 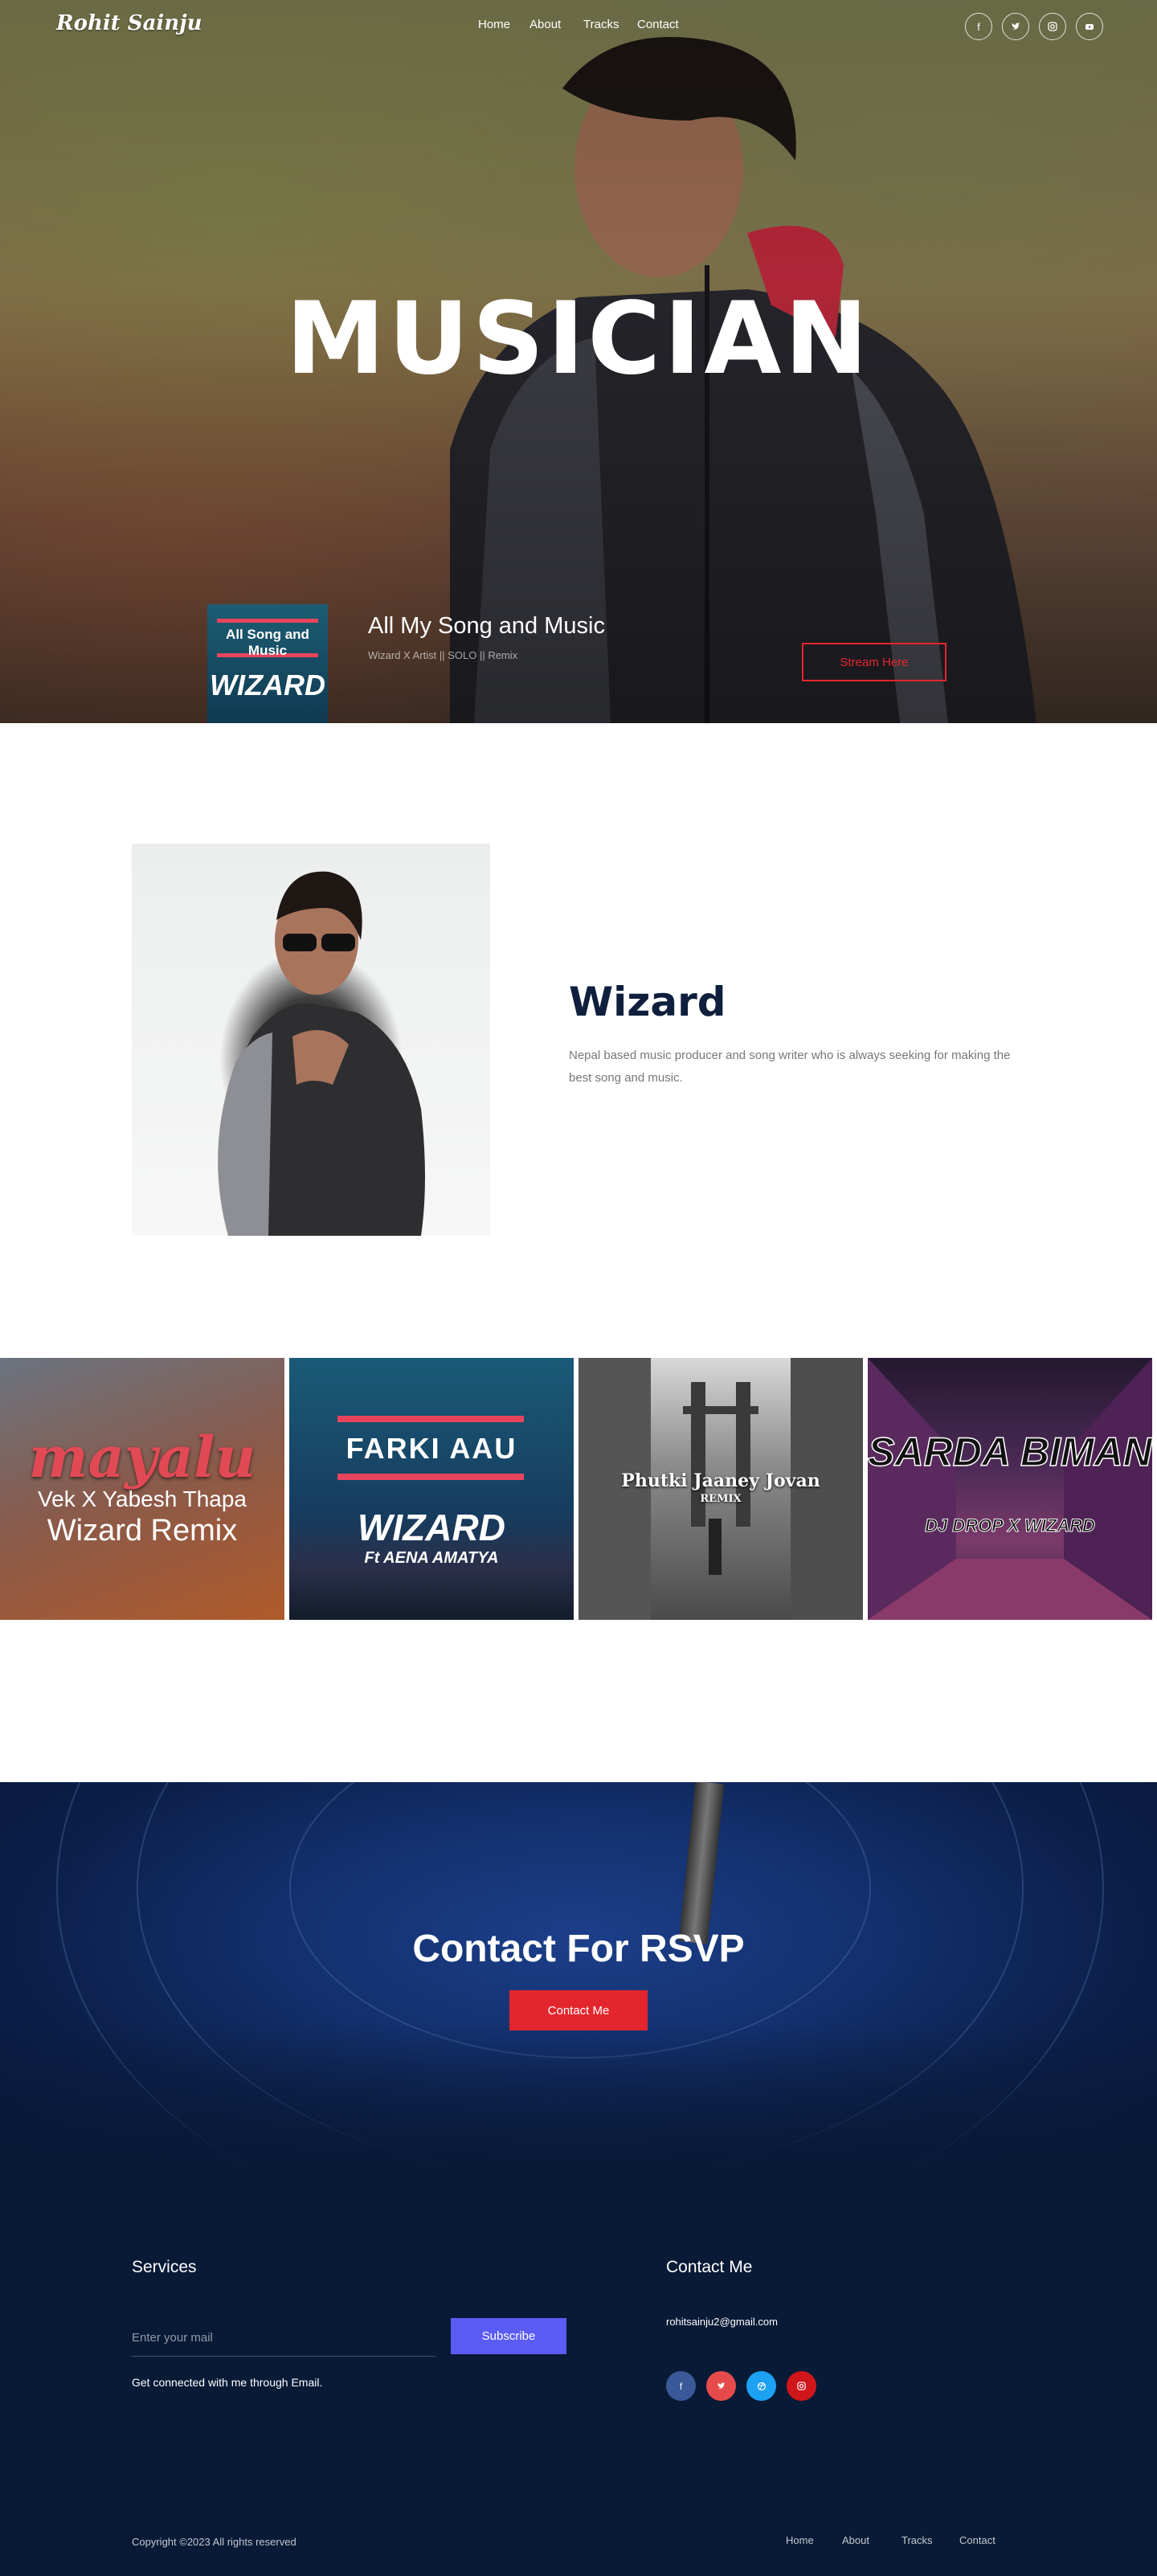 What do you see at coordinates (578, 2095) in the screenshot?
I see `rsvp-fade` at bounding box center [578, 2095].